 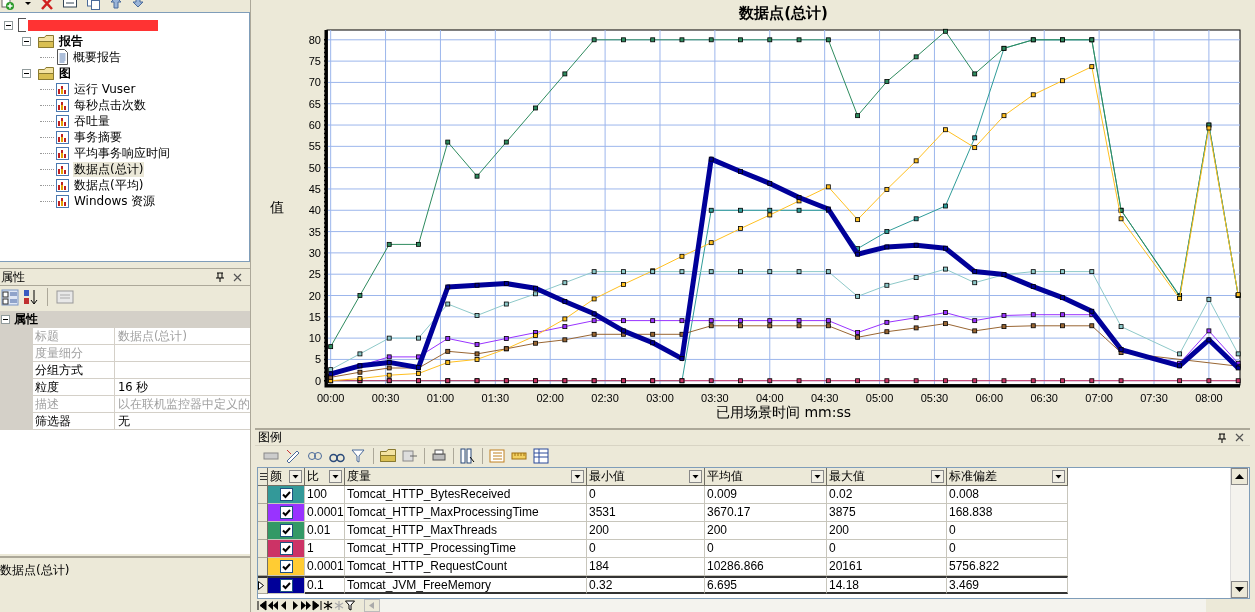 What do you see at coordinates (317, 380) in the screenshot?
I see `tick-label: 0` at bounding box center [317, 380].